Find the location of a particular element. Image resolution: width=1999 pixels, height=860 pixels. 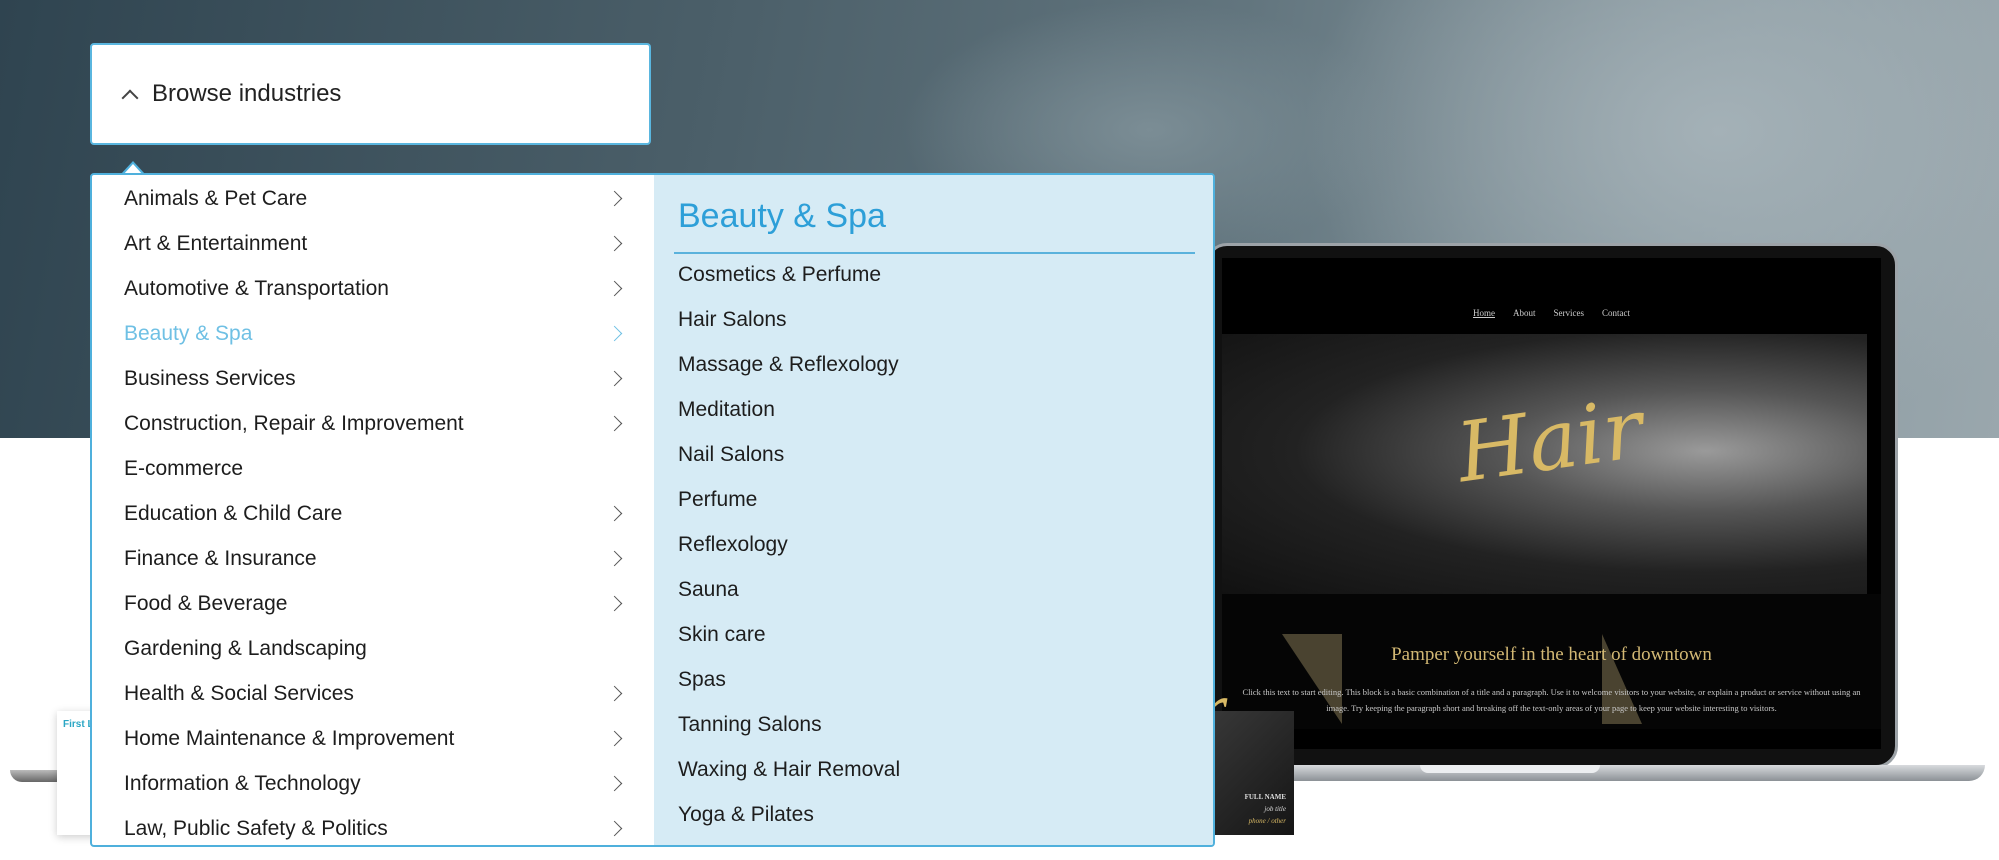

category-item: Health & Social Services is located at coordinates (379, 694).